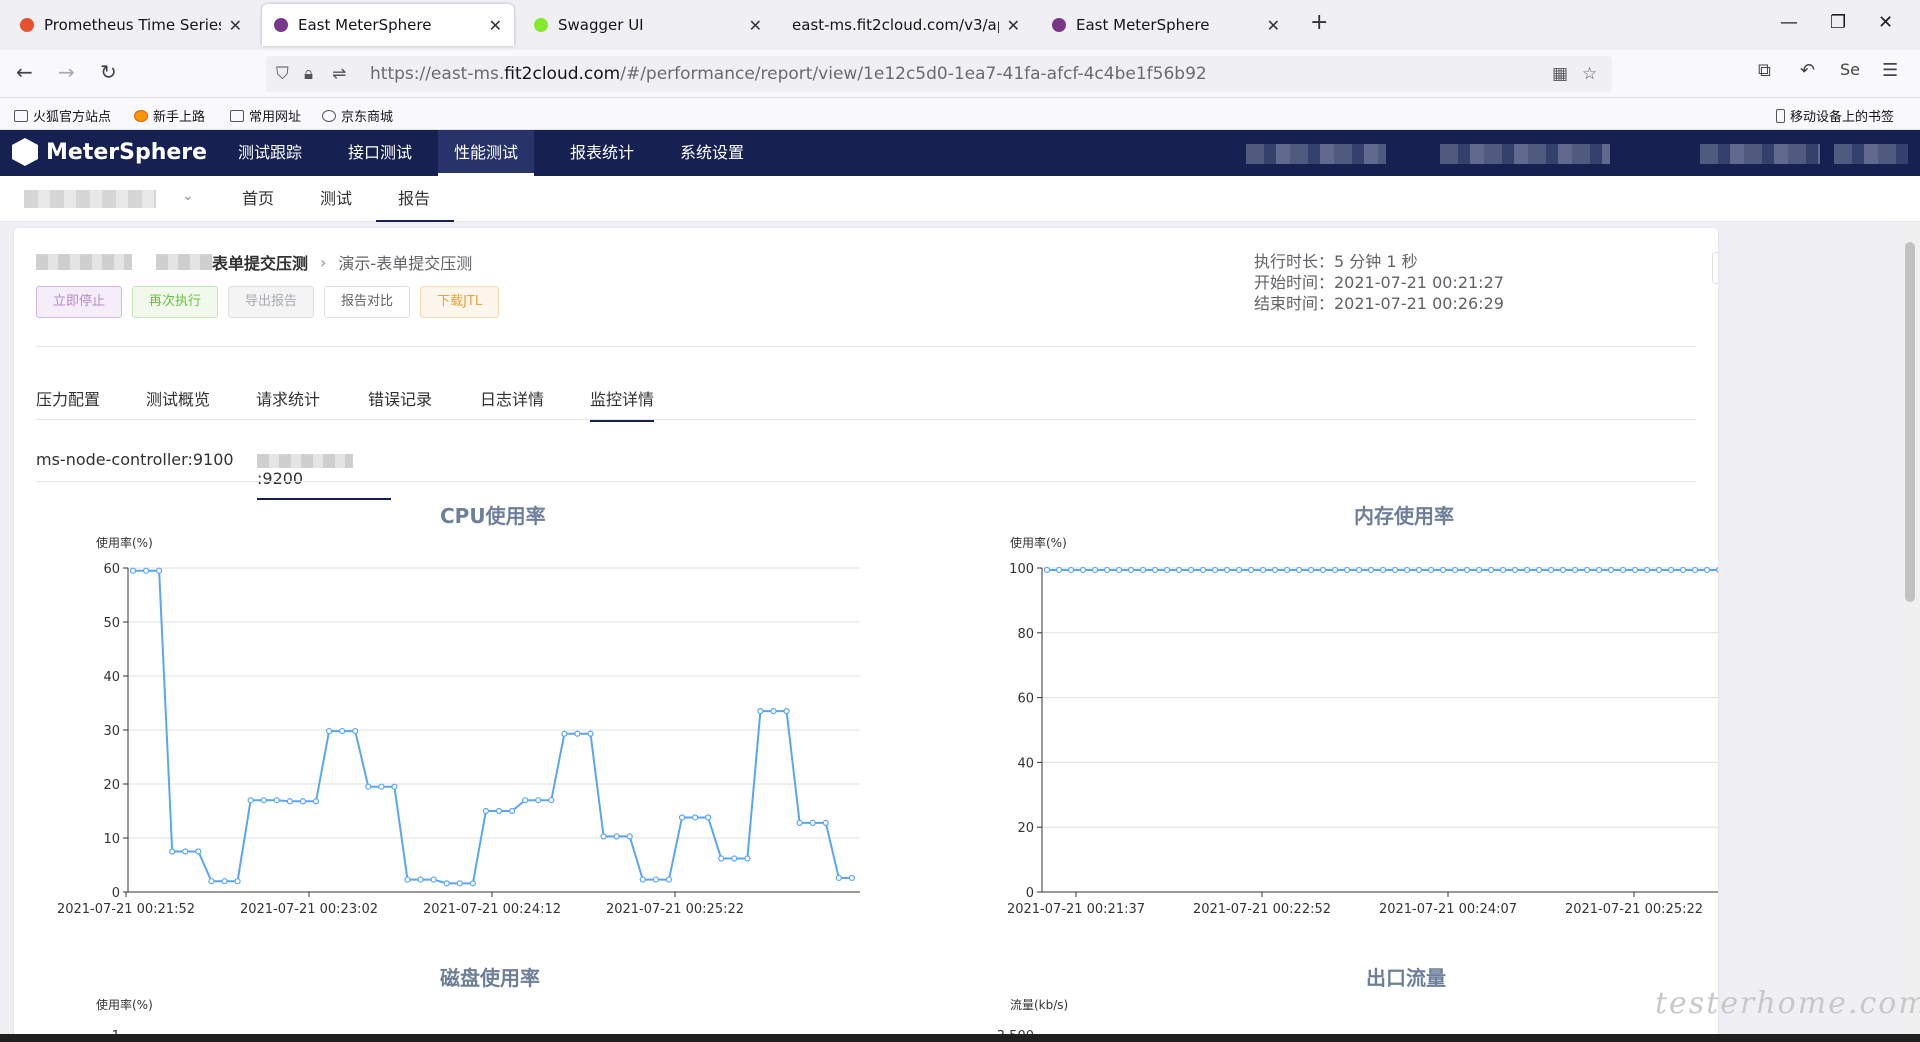 The image size is (1920, 1042). Describe the element at coordinates (357, 115) in the screenshot. I see `bookmark-item: 京东商城` at that location.